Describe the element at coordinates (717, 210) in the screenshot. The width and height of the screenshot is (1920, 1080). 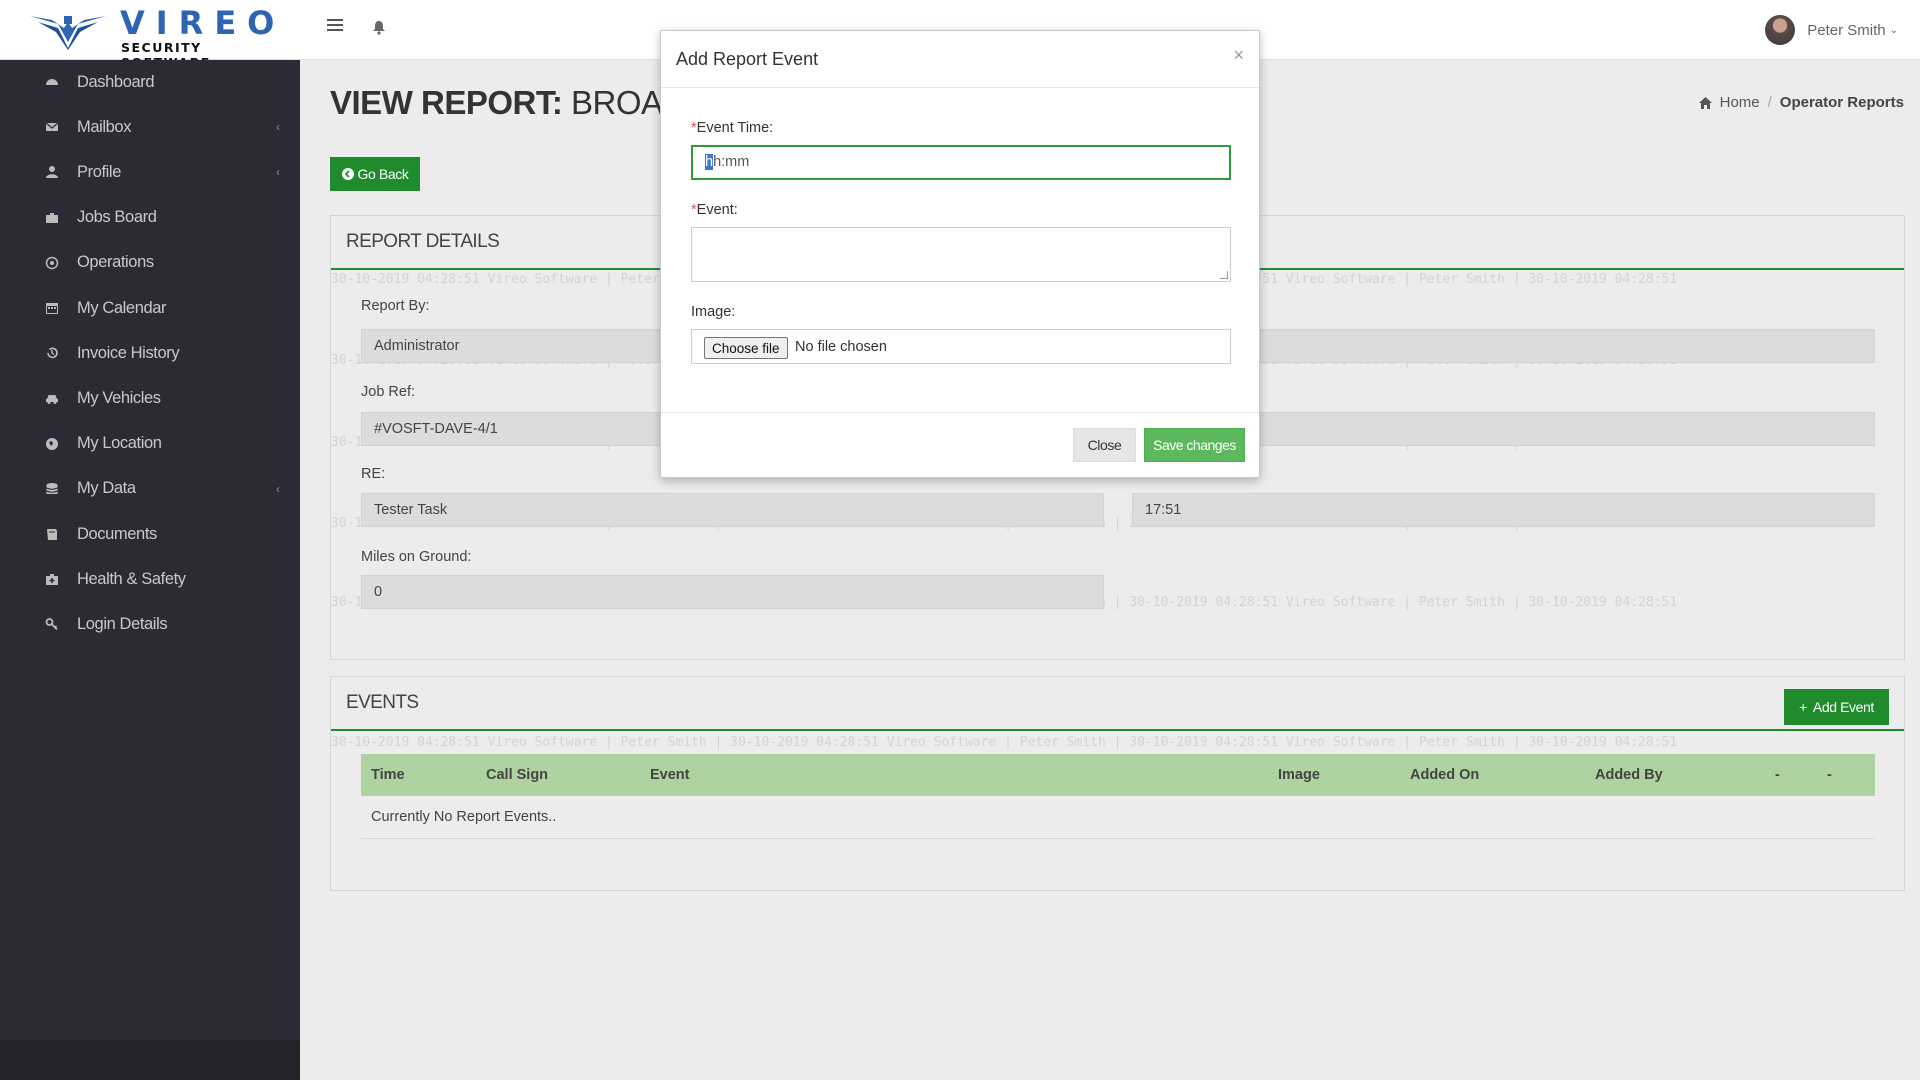
I see `event-label-text: Event:` at that location.